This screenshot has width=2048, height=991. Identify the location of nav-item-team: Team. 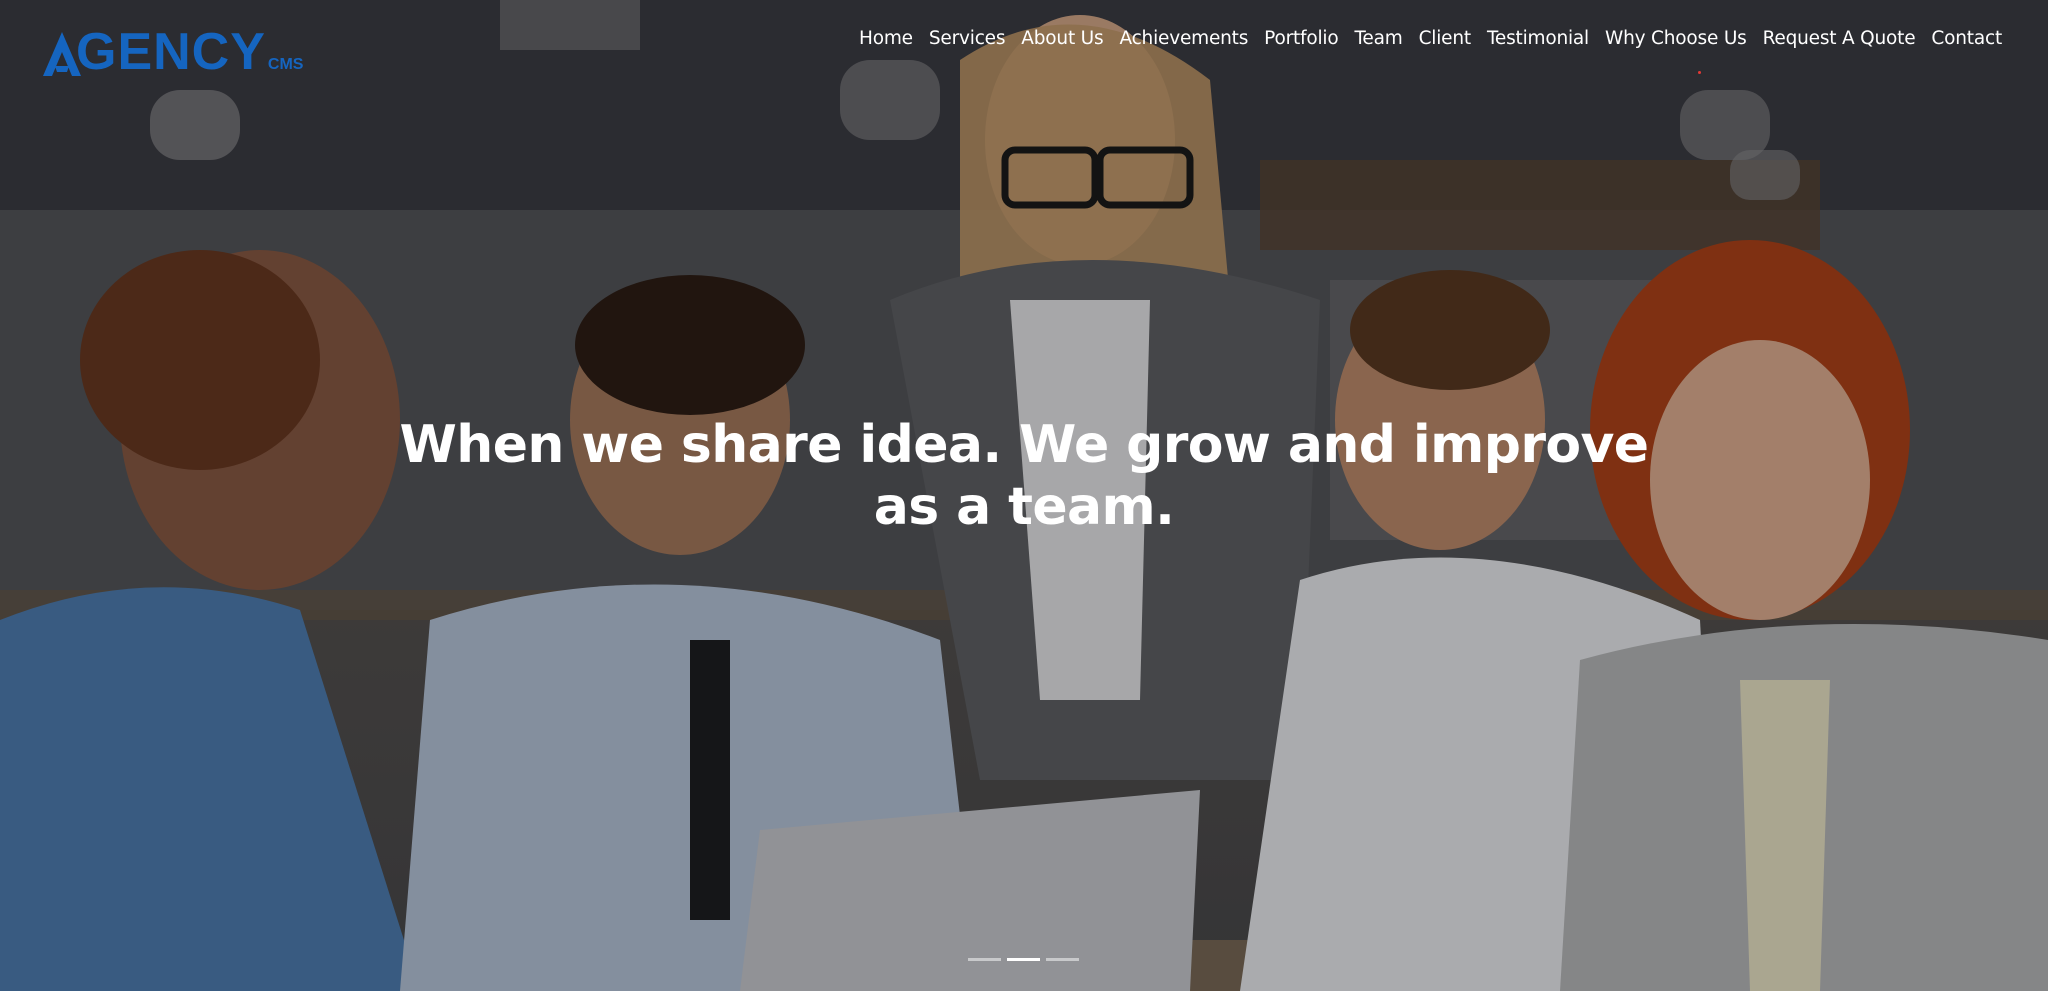
(1378, 38).